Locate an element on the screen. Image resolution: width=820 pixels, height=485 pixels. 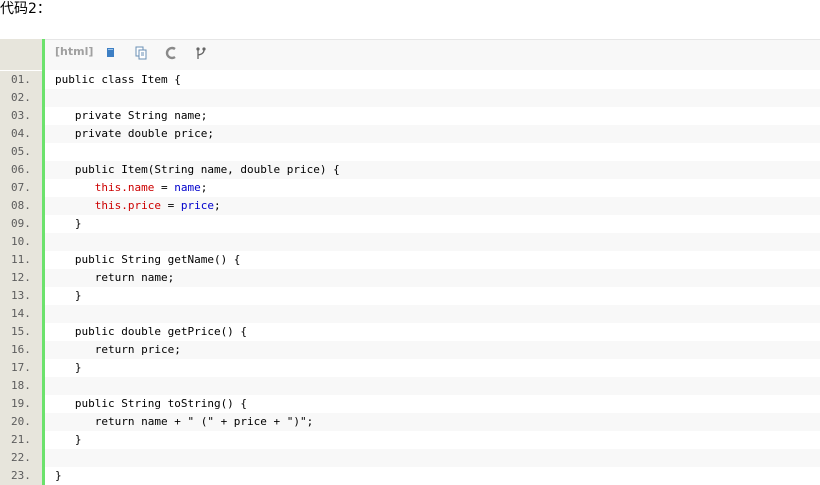
line-number: 12. is located at coordinates (21, 278).